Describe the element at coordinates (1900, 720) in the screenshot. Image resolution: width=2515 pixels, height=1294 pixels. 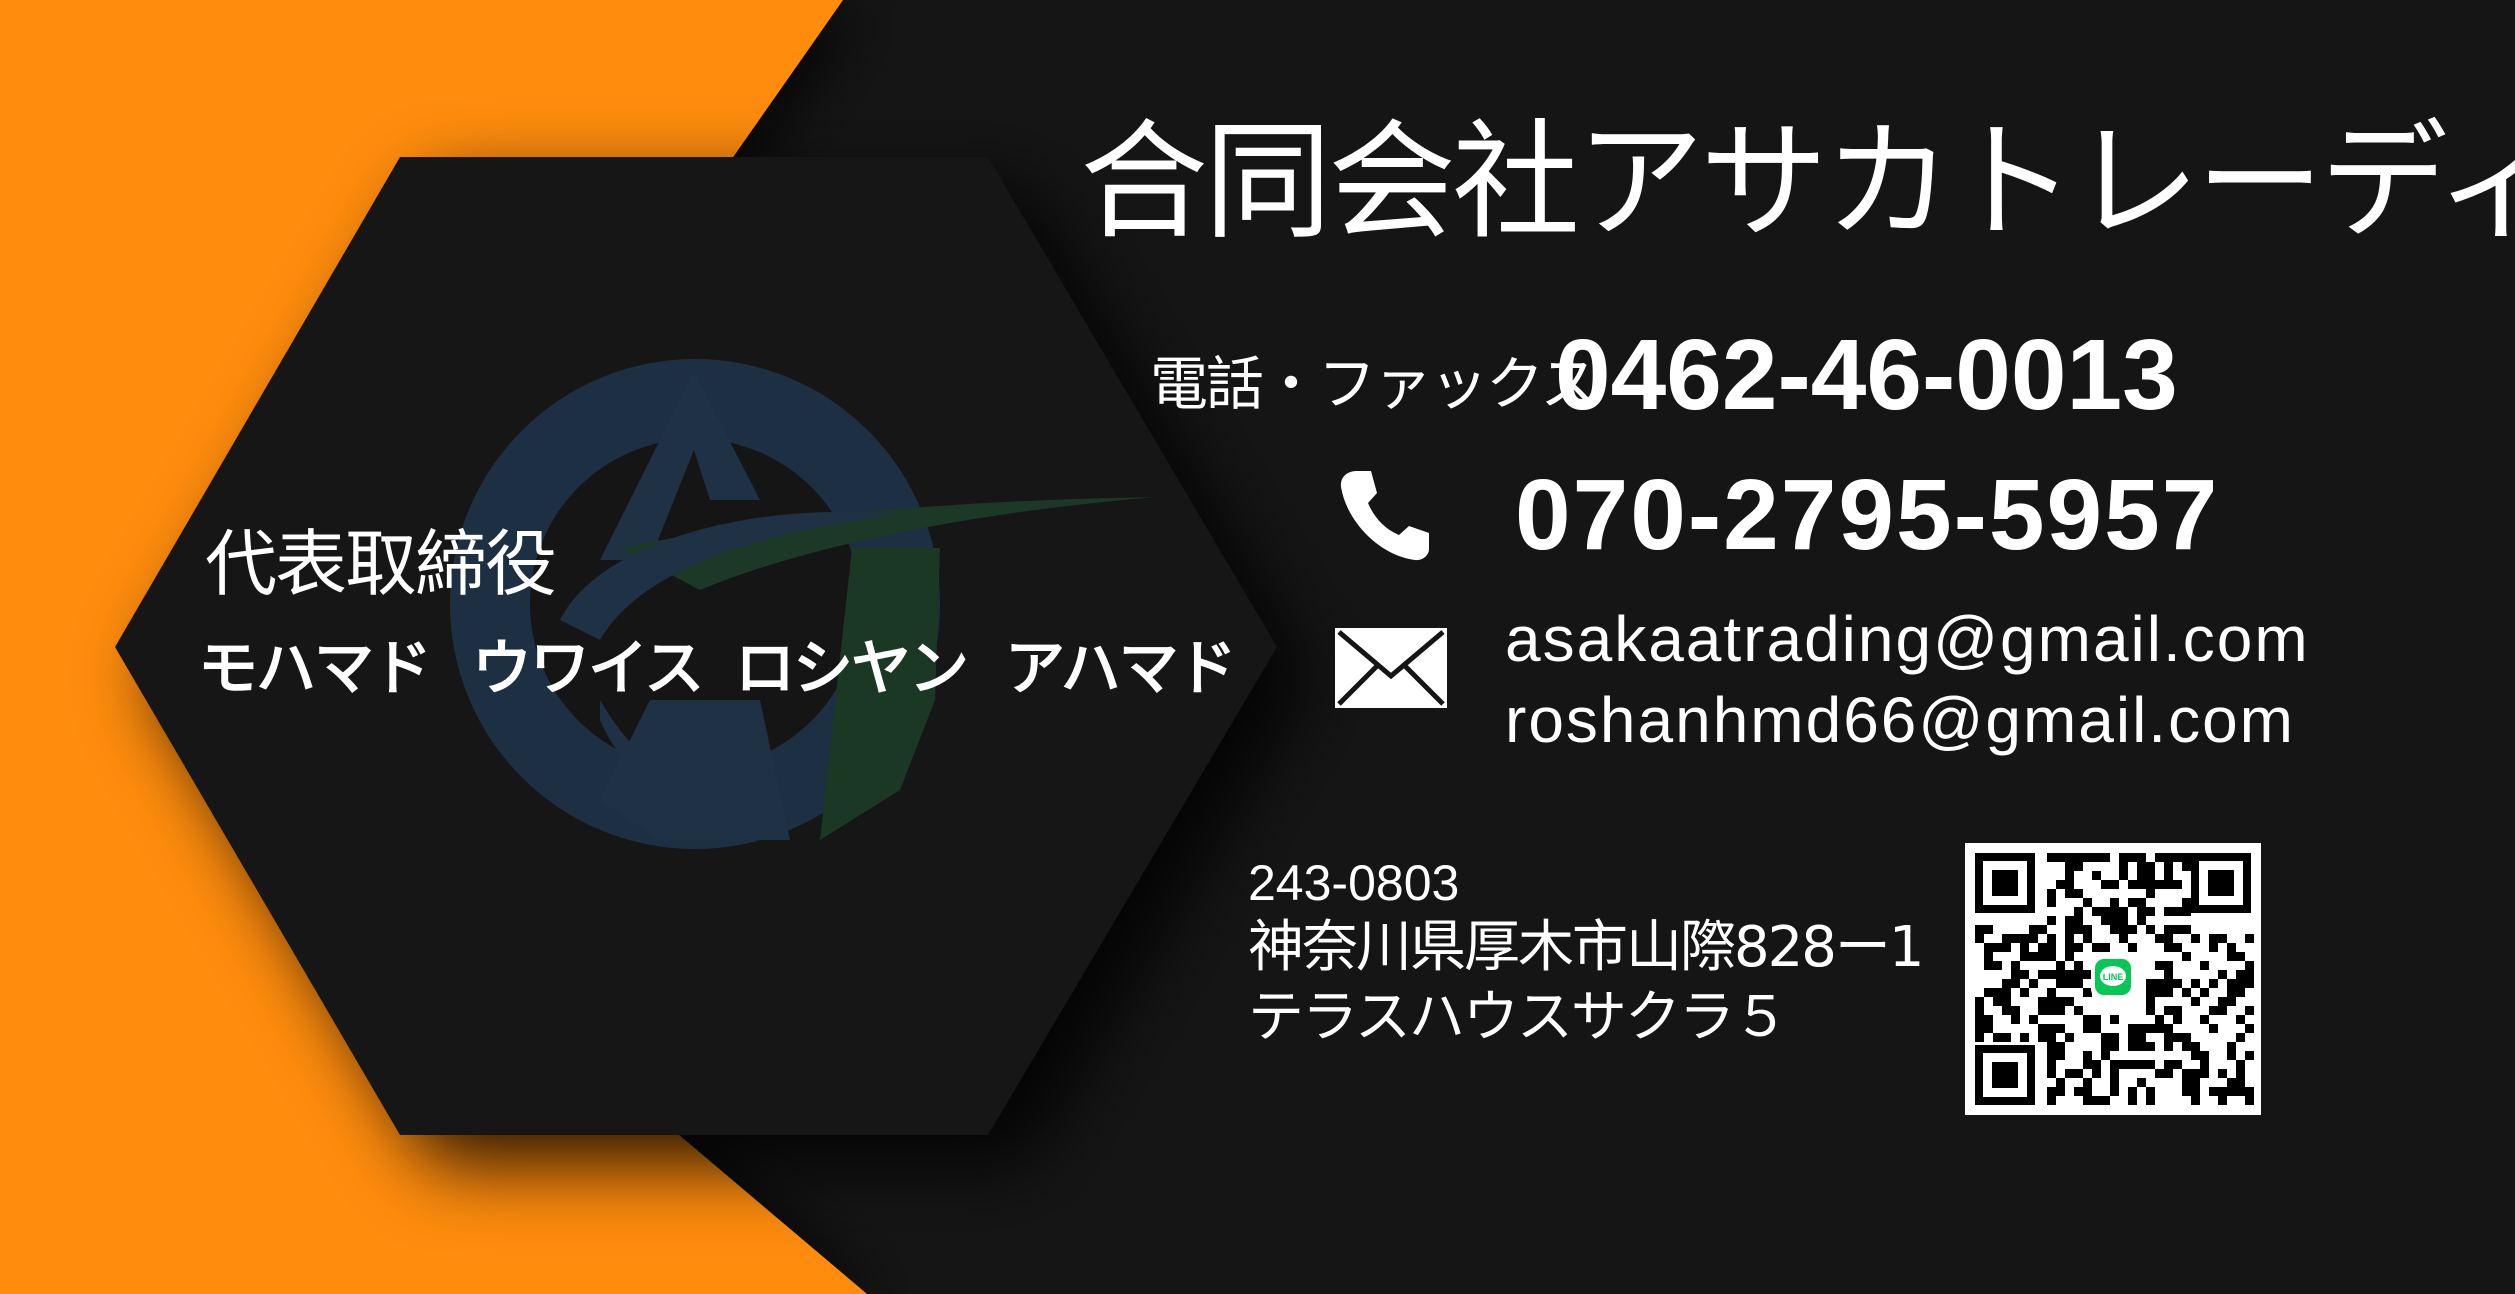
I see `email-link: roshanhmd66@gmail.com` at that location.